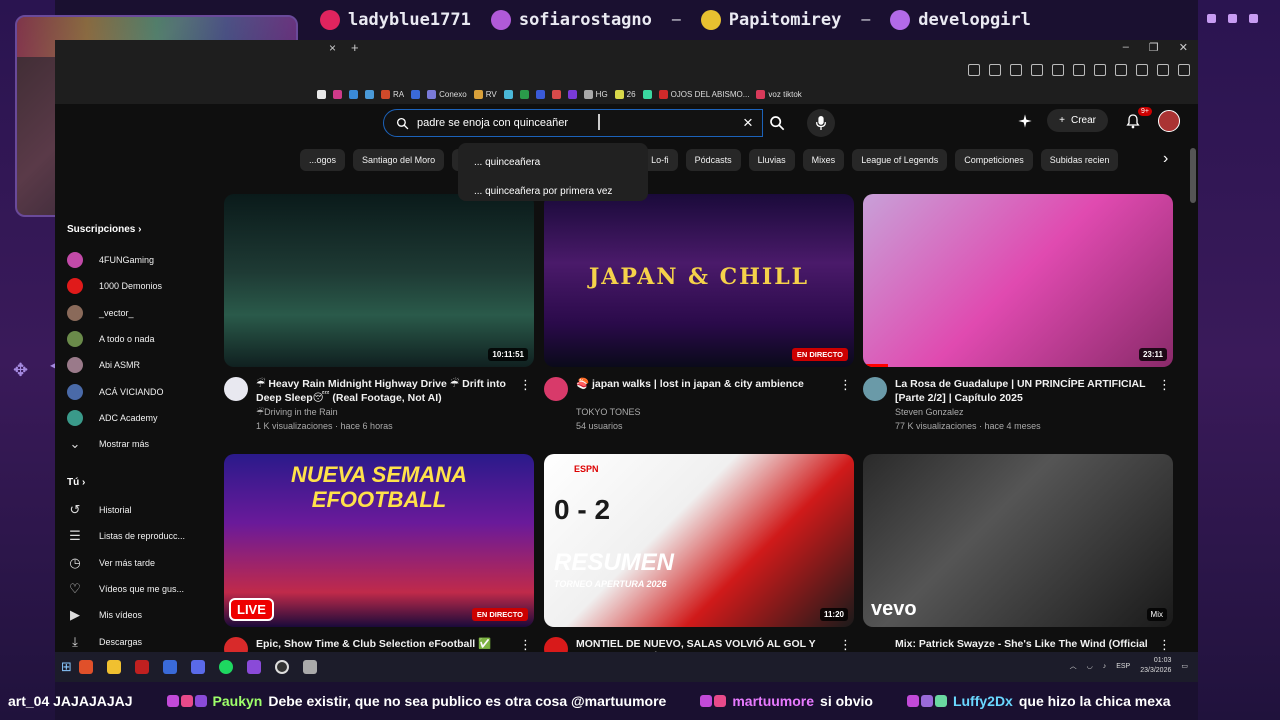 The image size is (1280, 720). What do you see at coordinates (355, 47) in the screenshot?
I see `new-tab-button: +` at bounding box center [355, 47].